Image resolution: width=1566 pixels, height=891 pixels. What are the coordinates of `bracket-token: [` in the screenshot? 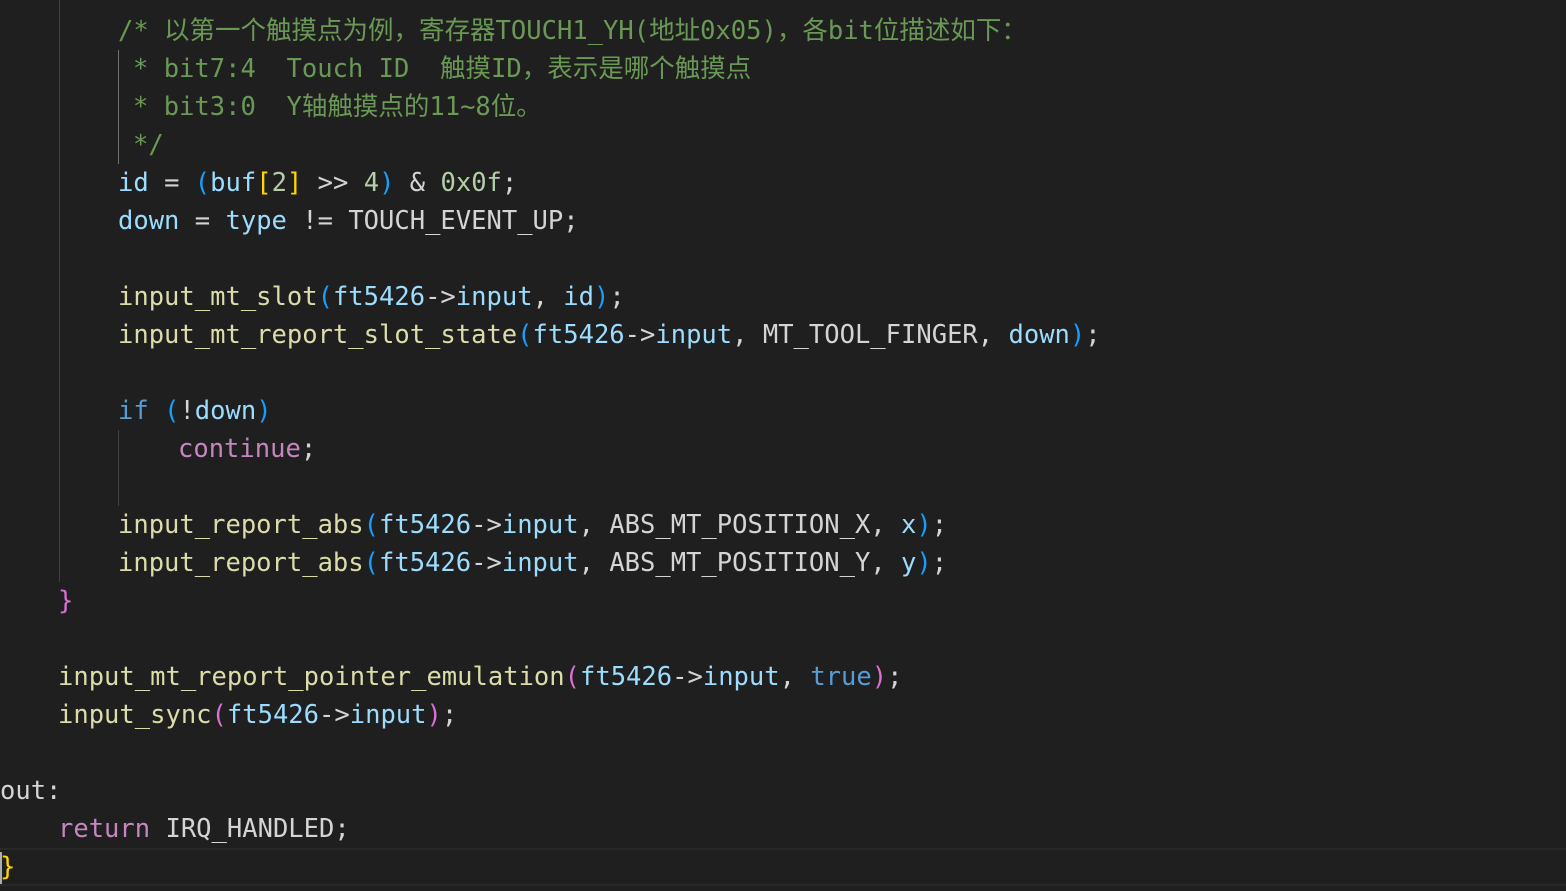 It's located at (264, 183).